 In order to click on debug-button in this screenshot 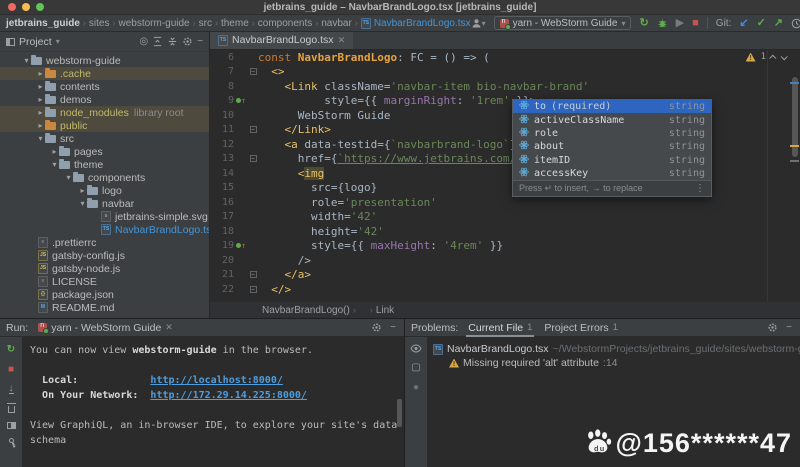, I will do `click(662, 23)`.